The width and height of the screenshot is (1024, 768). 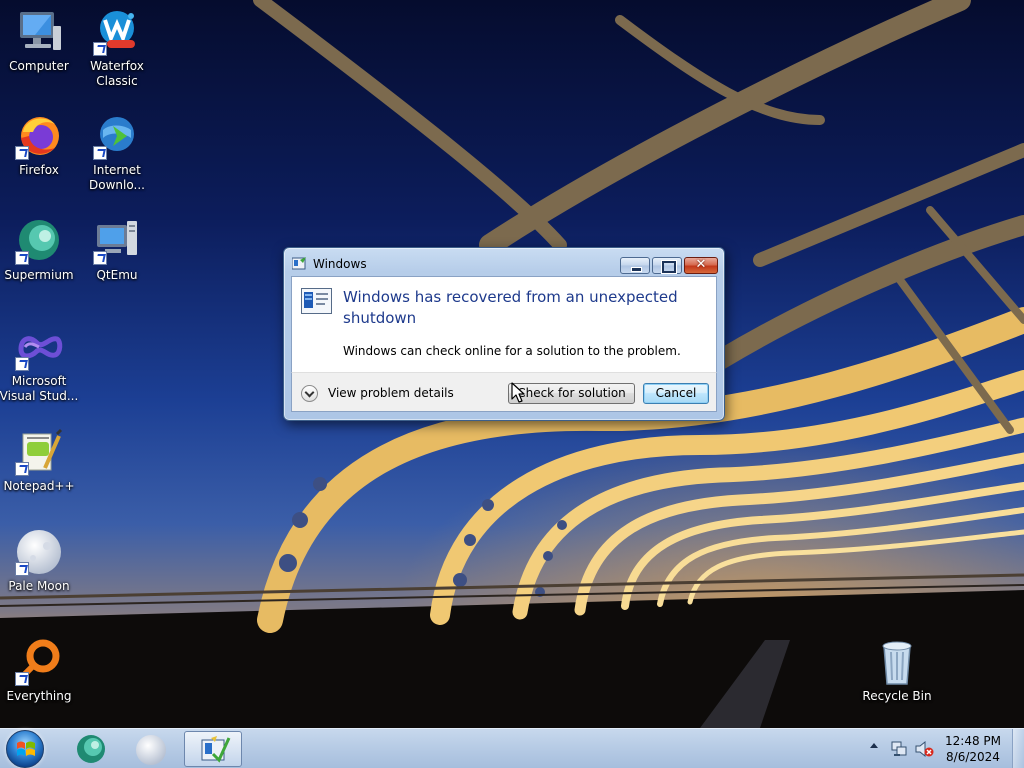 I want to click on desktop-icon-label: QtEmu, so click(x=117, y=275).